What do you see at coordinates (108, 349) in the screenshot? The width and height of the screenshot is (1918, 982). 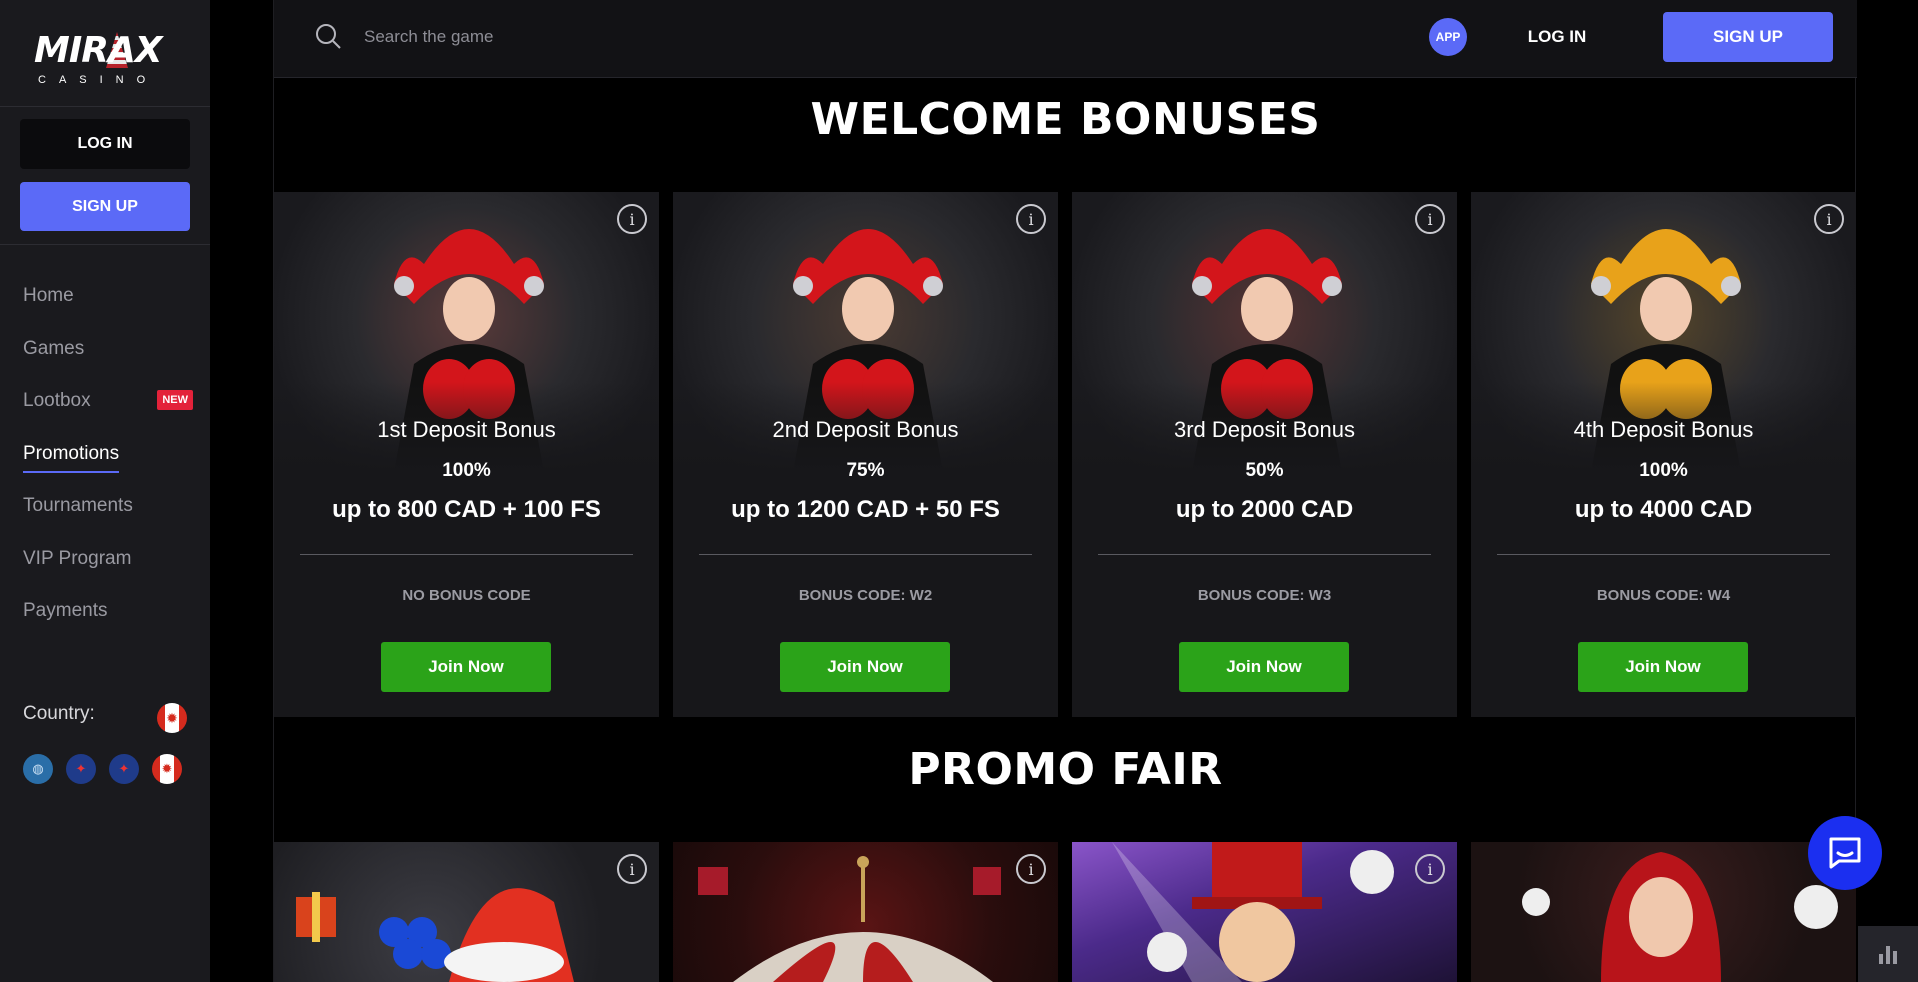 I see `sidebar-item-games: Games` at bounding box center [108, 349].